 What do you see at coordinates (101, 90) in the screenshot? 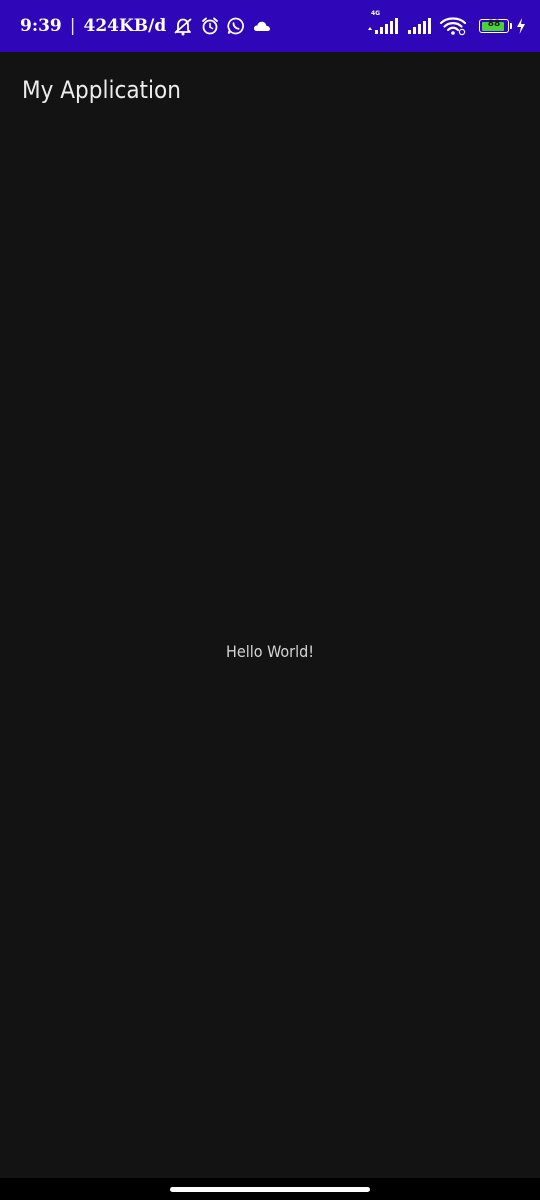
I see `app-title: My Application` at bounding box center [101, 90].